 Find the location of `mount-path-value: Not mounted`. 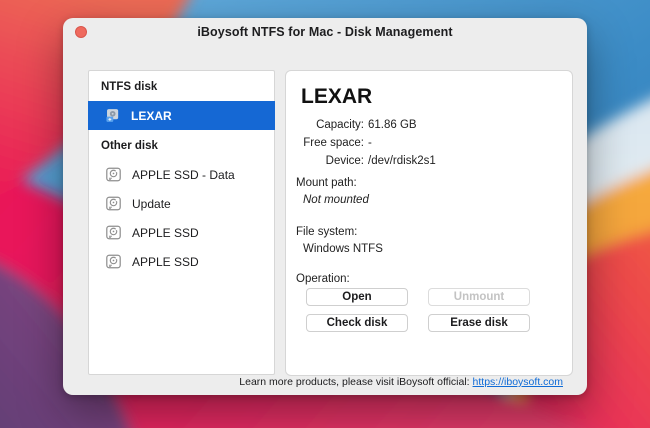

mount-path-value: Not mounted is located at coordinates (336, 200).